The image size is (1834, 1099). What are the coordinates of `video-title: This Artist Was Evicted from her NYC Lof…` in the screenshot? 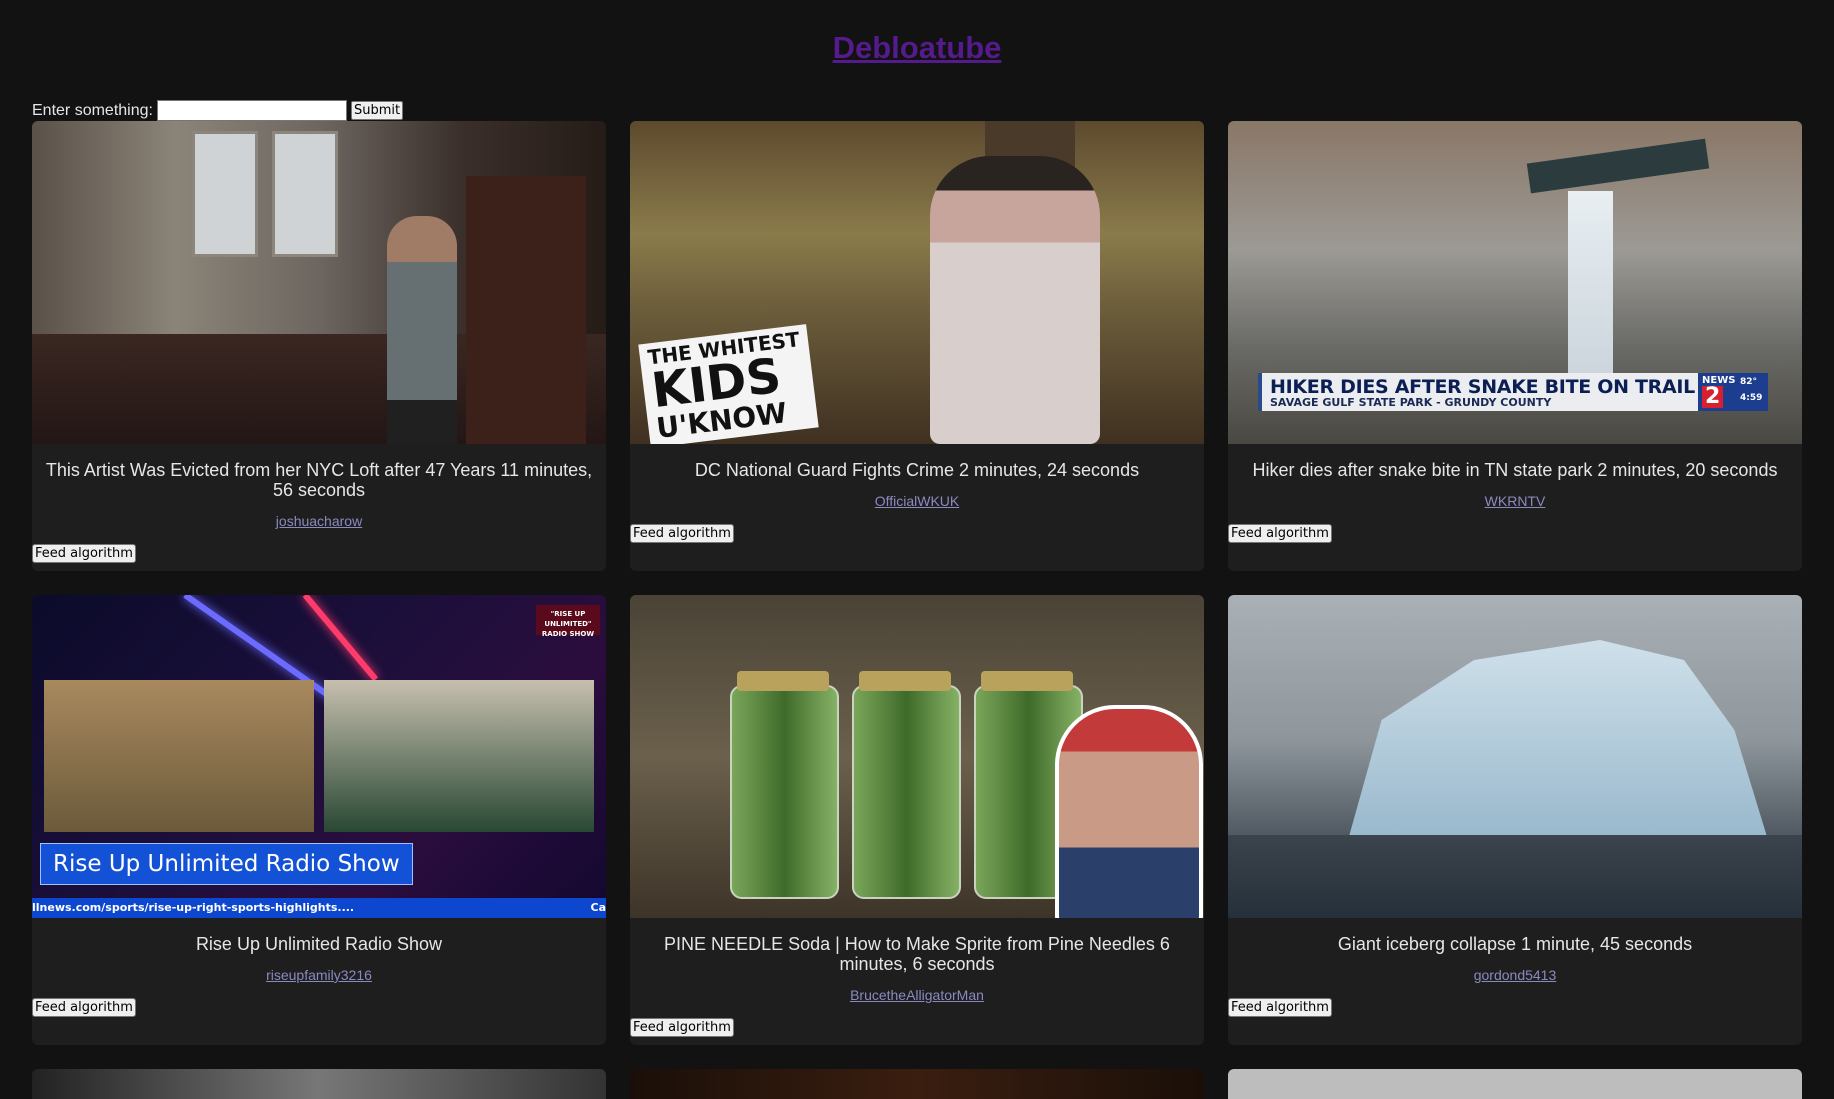 It's located at (319, 480).